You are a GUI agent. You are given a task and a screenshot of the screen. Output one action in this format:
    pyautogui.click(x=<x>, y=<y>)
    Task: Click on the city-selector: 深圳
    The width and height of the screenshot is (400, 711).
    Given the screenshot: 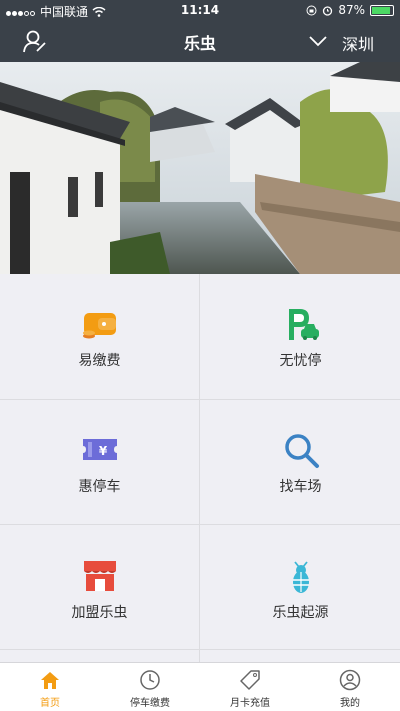 What is the action you would take?
    pyautogui.click(x=358, y=43)
    